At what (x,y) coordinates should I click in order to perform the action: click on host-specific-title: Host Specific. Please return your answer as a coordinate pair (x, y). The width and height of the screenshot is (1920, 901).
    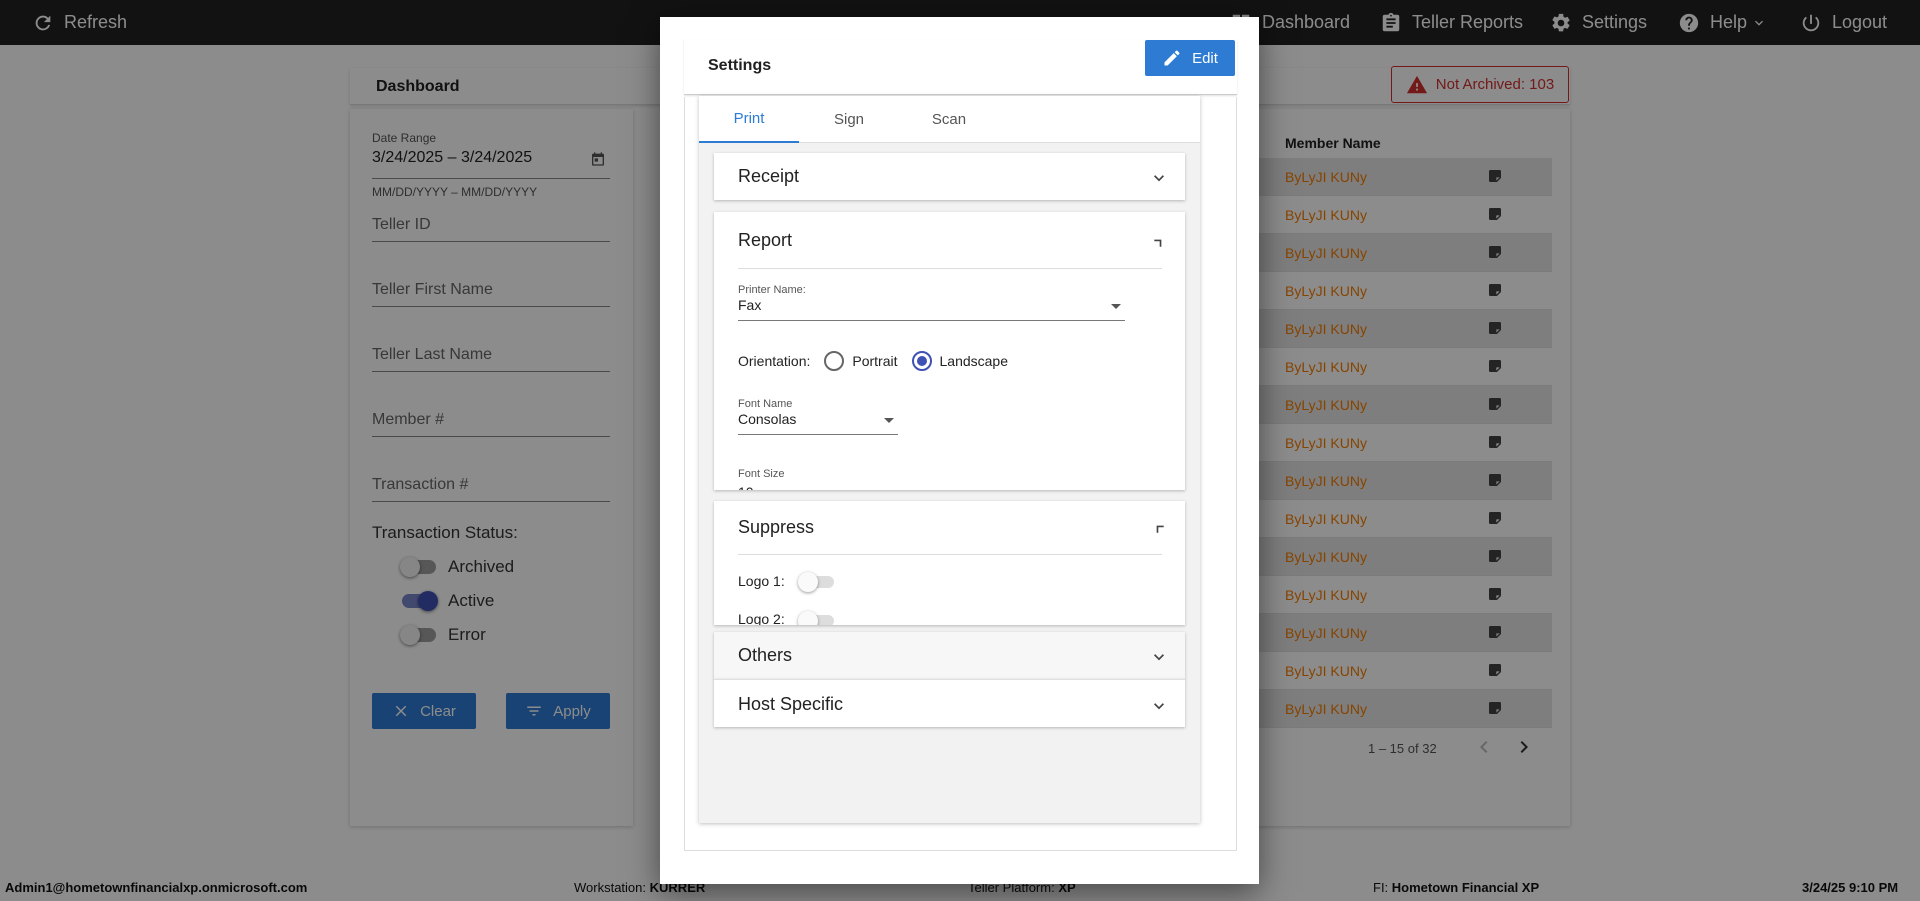
    Looking at the image, I should click on (791, 704).